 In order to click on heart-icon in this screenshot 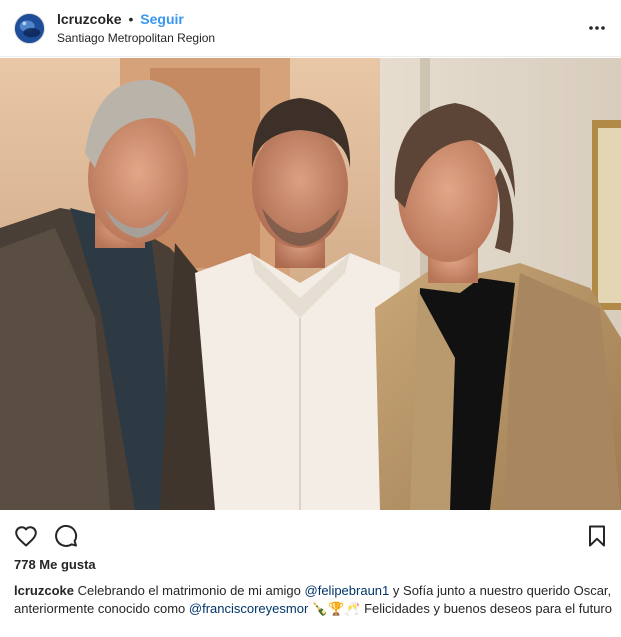, I will do `click(26, 536)`.